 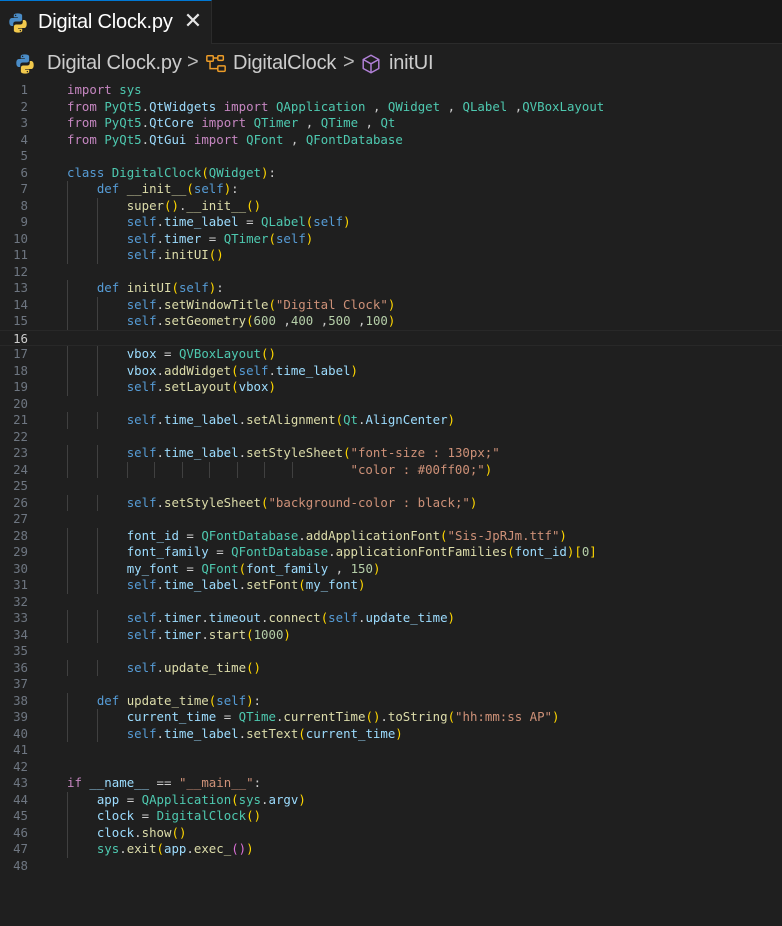 What do you see at coordinates (391, 866) in the screenshot?
I see `code-line: 48` at bounding box center [391, 866].